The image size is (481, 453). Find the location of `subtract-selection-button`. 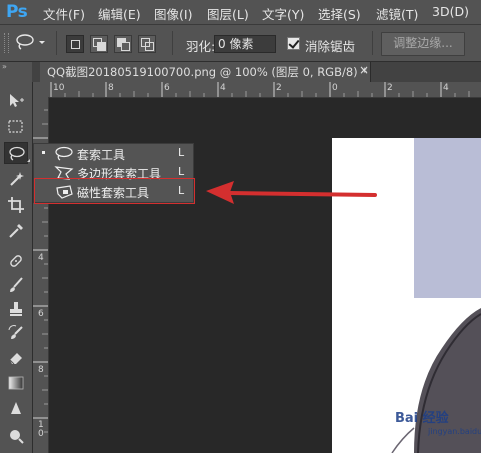

subtract-selection-button is located at coordinates (123, 44).